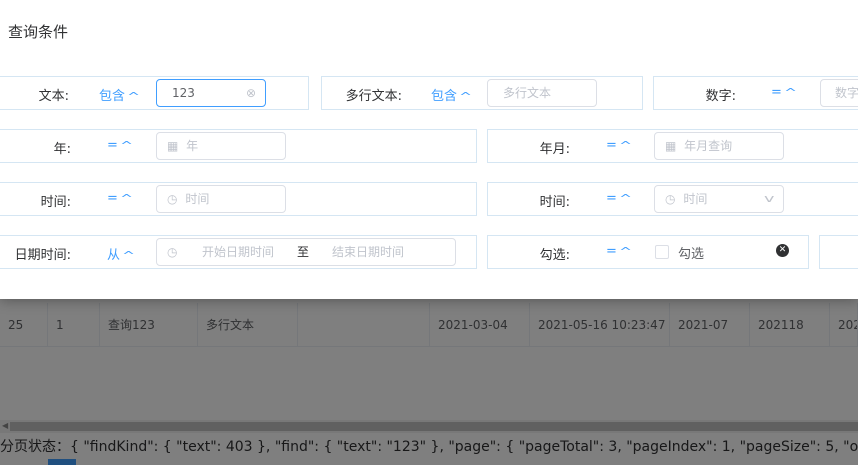 This screenshot has width=858, height=465. Describe the element at coordinates (154, 93) in the screenshot. I see `filter-text: 文本: 包含 ^ 123 ⊗` at that location.